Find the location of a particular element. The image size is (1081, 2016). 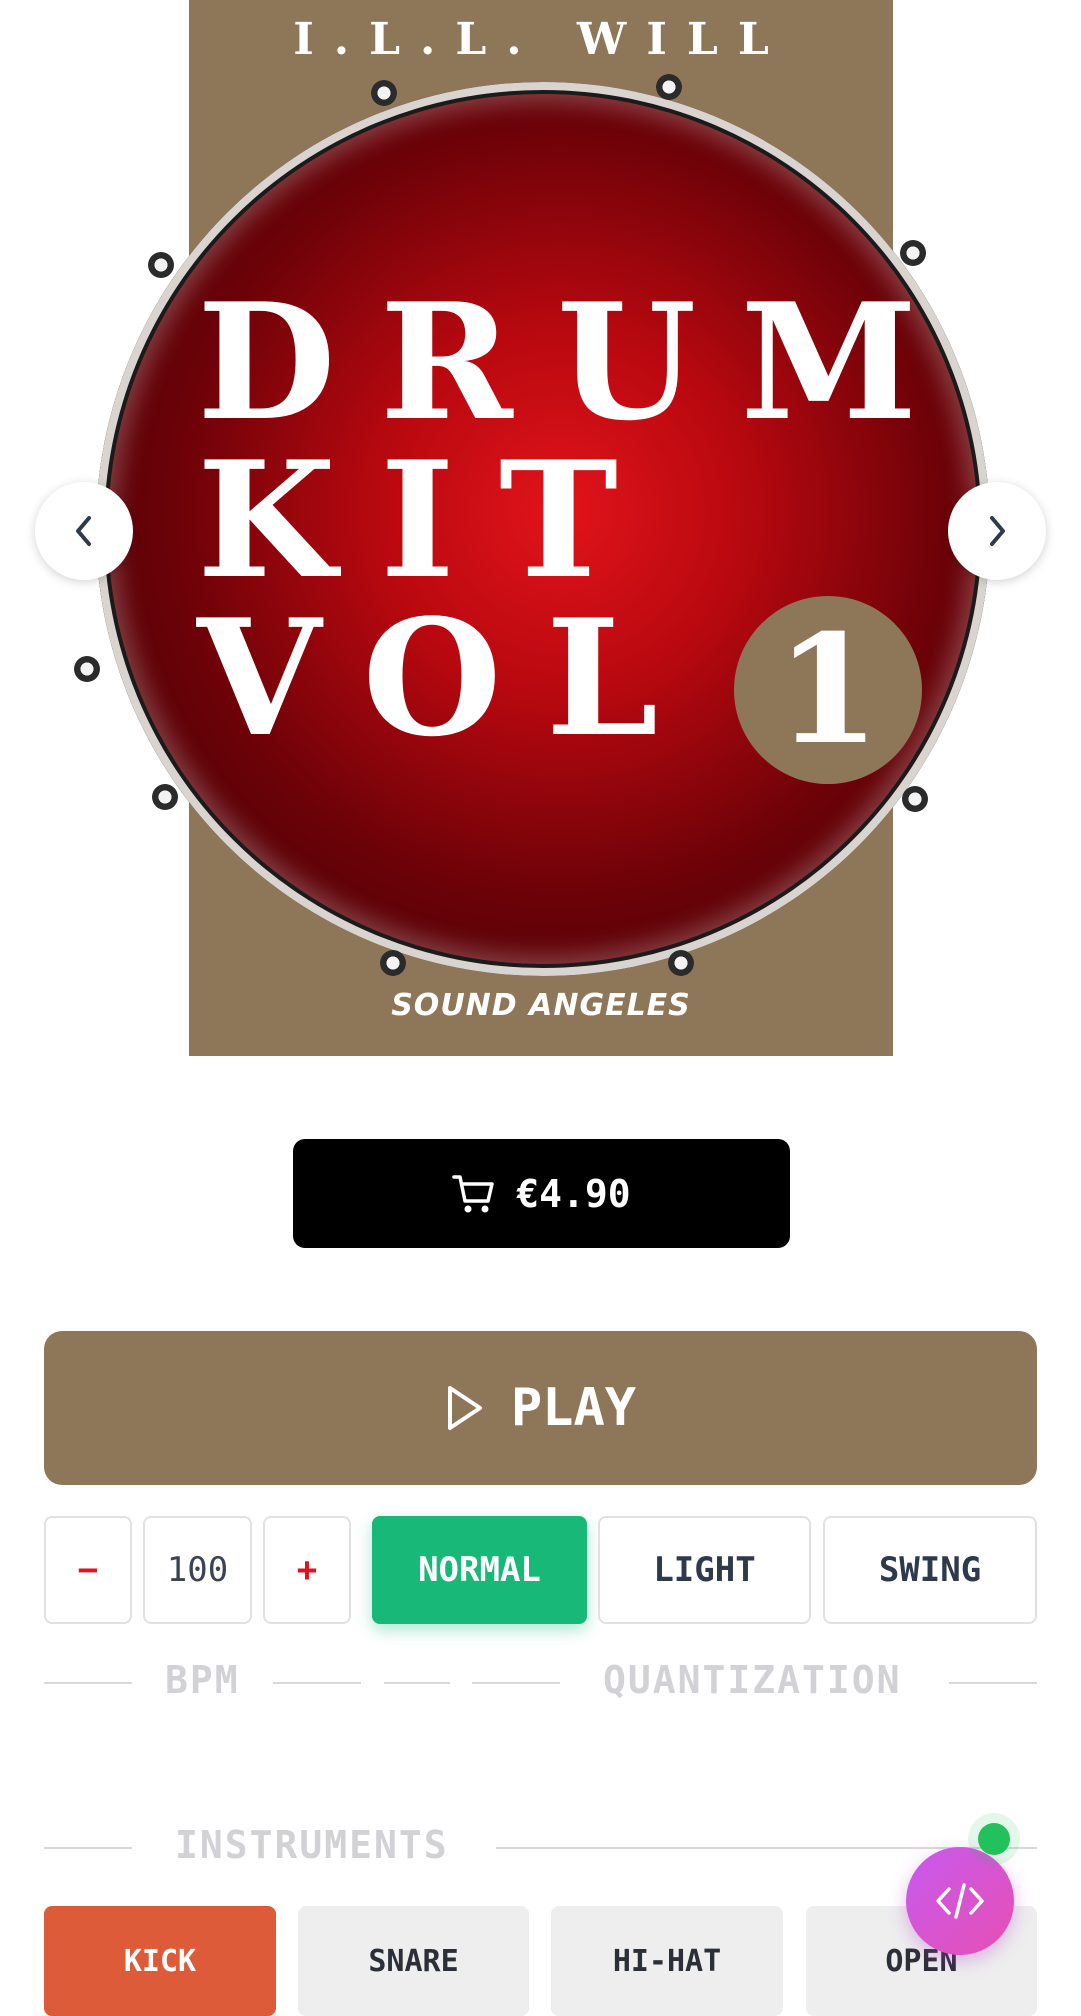

bpm-value: 100 is located at coordinates (197, 1570).